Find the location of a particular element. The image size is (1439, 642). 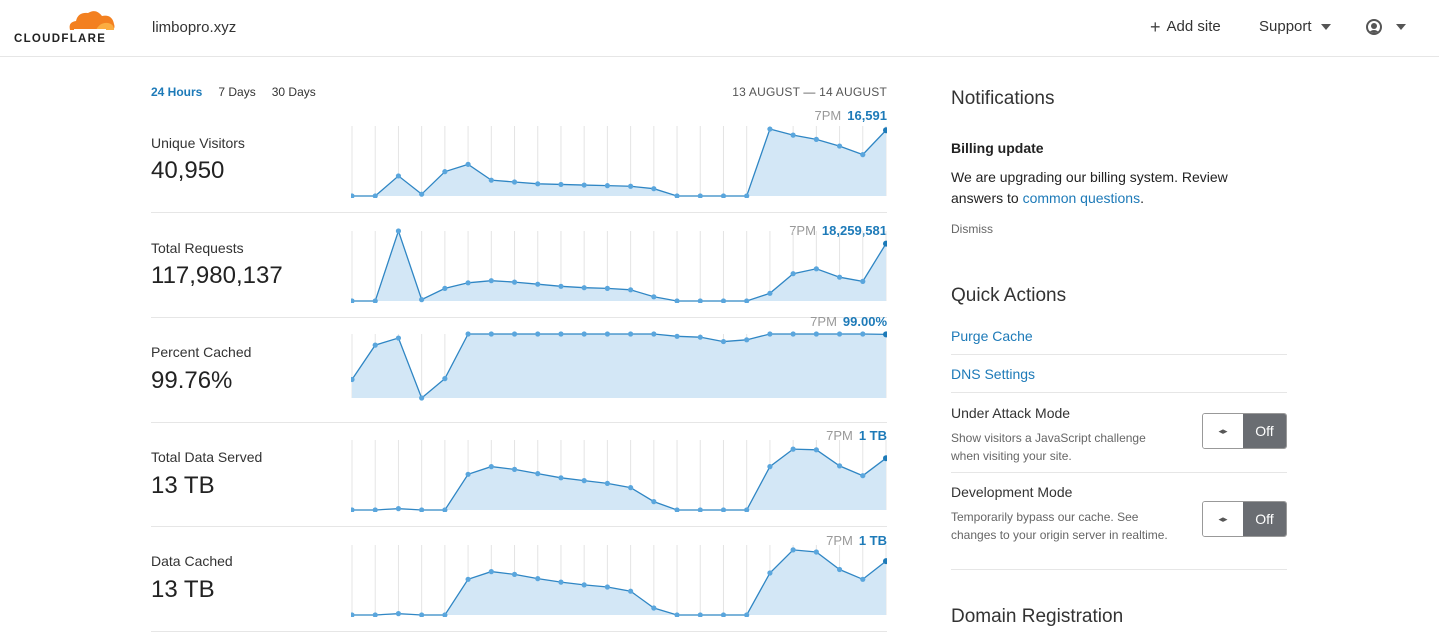

total-data-served-sparkline is located at coordinates (619, 474).